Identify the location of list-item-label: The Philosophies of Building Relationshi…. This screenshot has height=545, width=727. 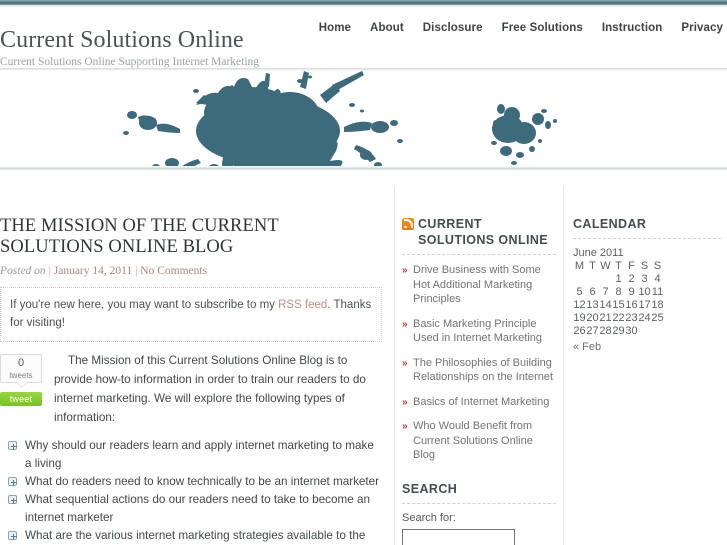
(483, 370).